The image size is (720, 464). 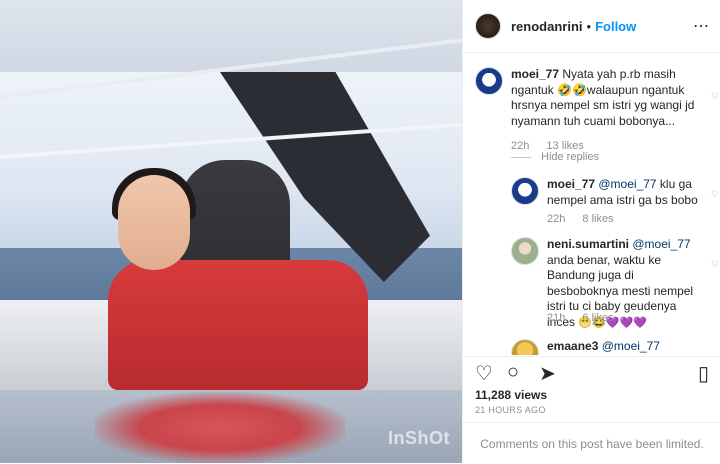 I want to click on post-timestamp: 21 HOURS AGO, so click(x=510, y=410).